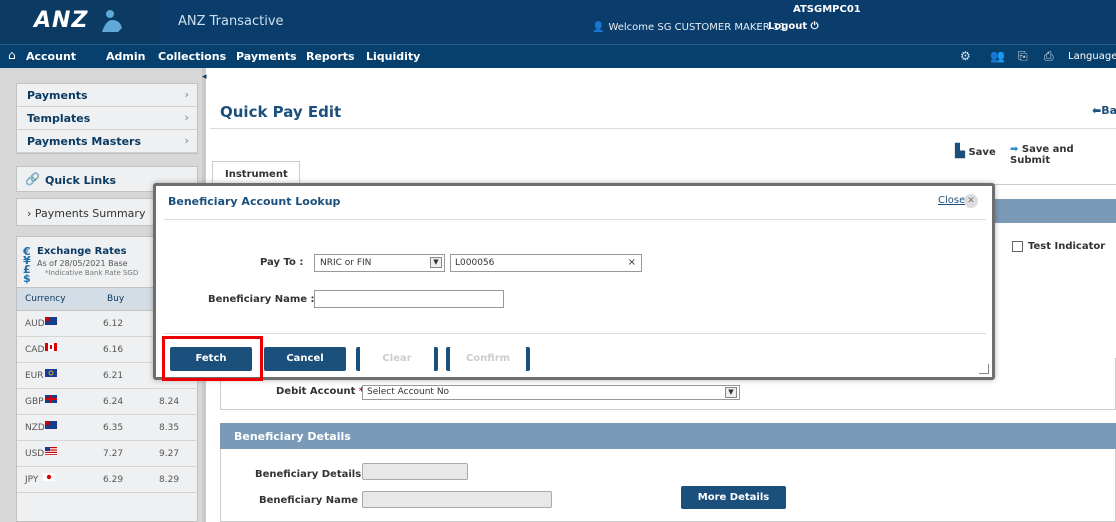 The height and width of the screenshot is (522, 1116). I want to click on document-icon: ⎙, so click(1049, 56).